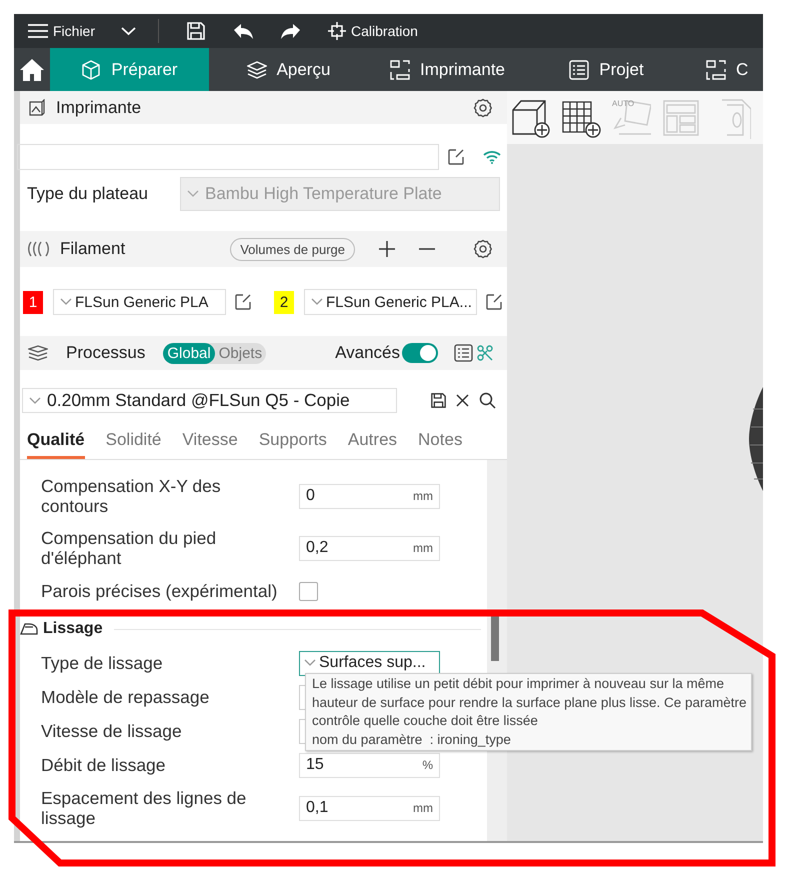 The height and width of the screenshot is (876, 785). I want to click on file-menu: Fichier, so click(62, 31).